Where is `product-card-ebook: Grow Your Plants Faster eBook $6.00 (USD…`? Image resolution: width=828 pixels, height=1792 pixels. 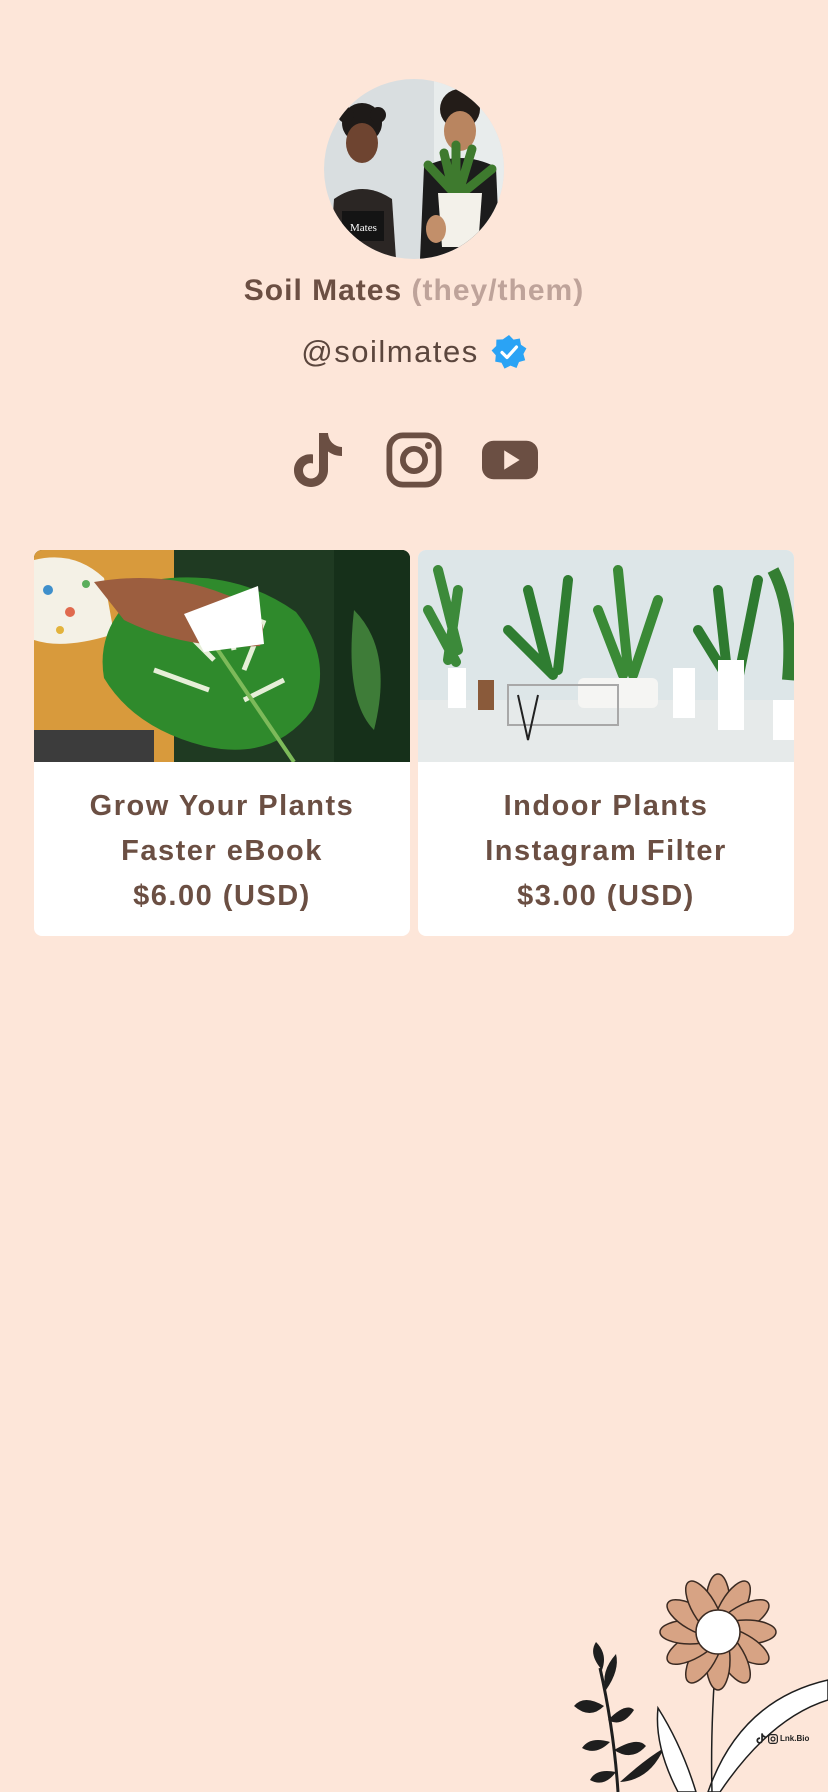 product-card-ebook: Grow Your Plants Faster eBook $6.00 (USD… is located at coordinates (222, 743).